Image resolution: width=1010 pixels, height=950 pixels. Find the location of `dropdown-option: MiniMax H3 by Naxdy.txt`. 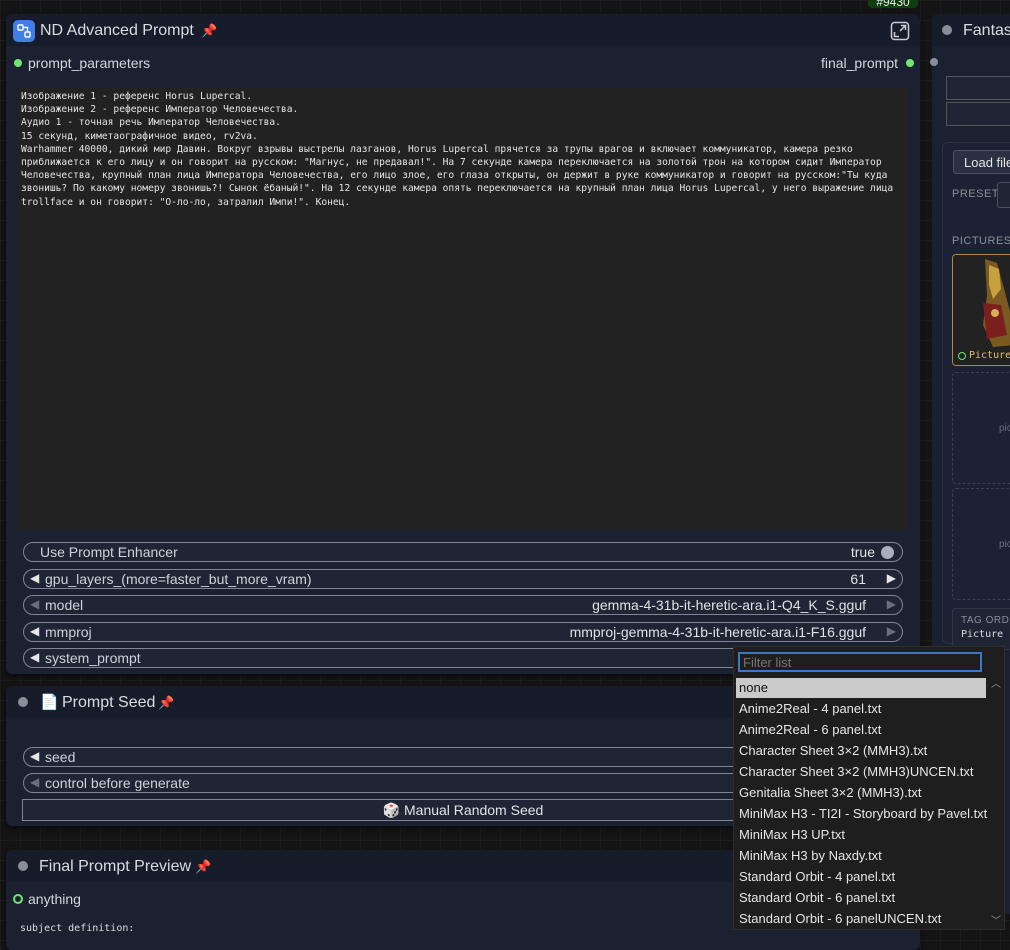

dropdown-option: MiniMax H3 by Naxdy.txt is located at coordinates (861, 856).